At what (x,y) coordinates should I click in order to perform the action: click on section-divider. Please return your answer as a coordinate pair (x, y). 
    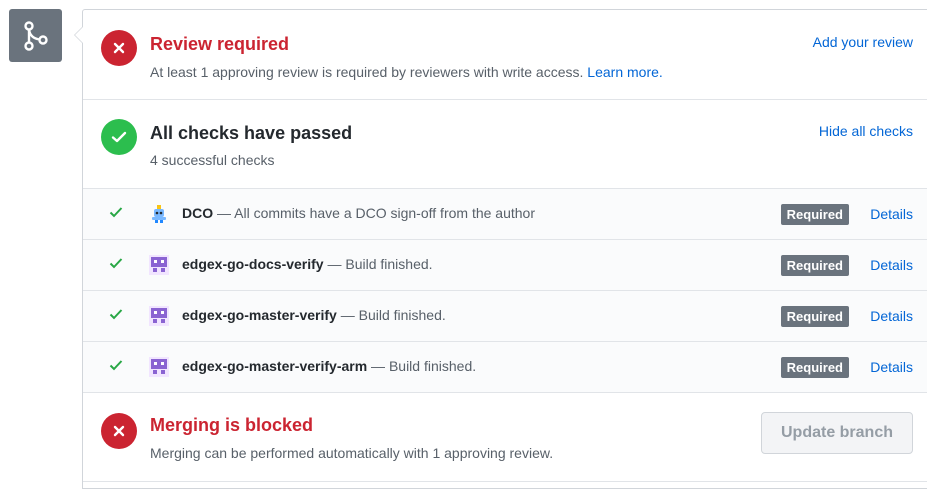
    Looking at the image, I should click on (505, 481).